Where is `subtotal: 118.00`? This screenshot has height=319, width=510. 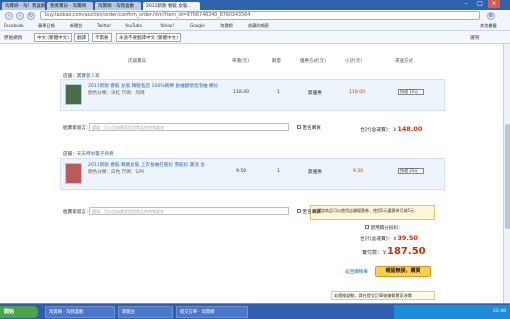
subtotal: 118.00 is located at coordinates (357, 92).